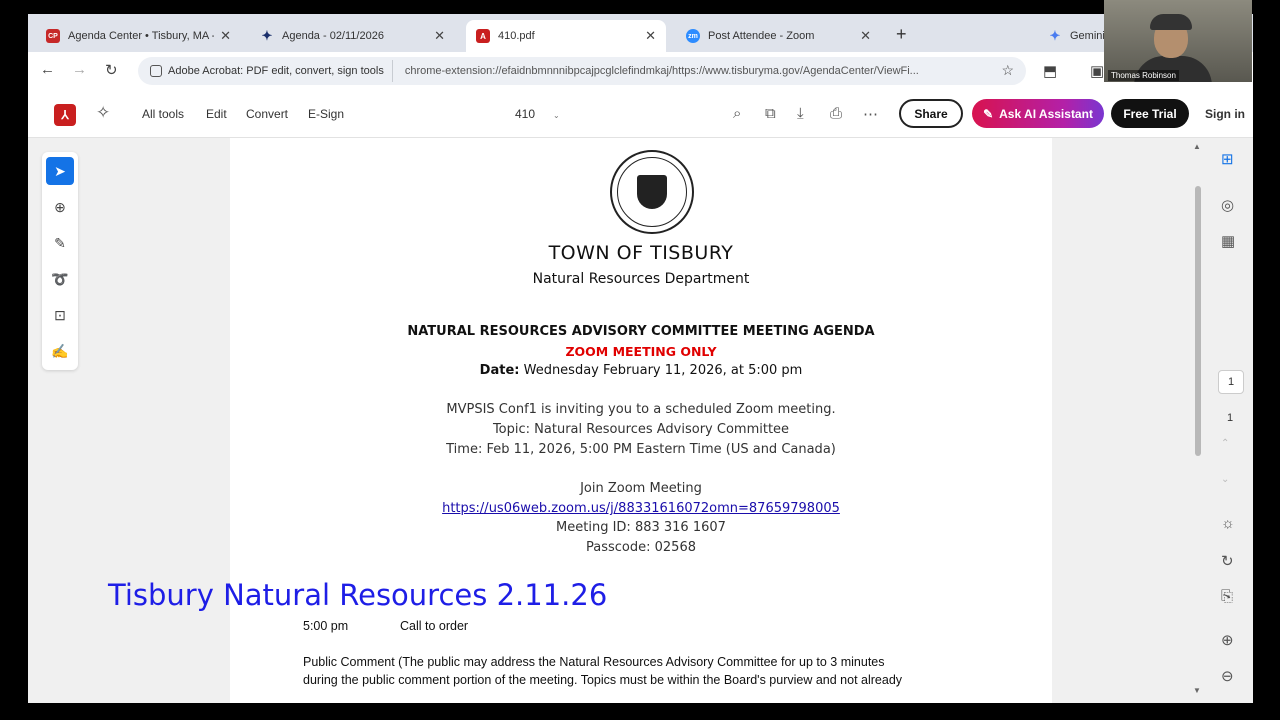  What do you see at coordinates (1150, 113) in the screenshot?
I see `free-trial-button: Free Trial` at bounding box center [1150, 113].